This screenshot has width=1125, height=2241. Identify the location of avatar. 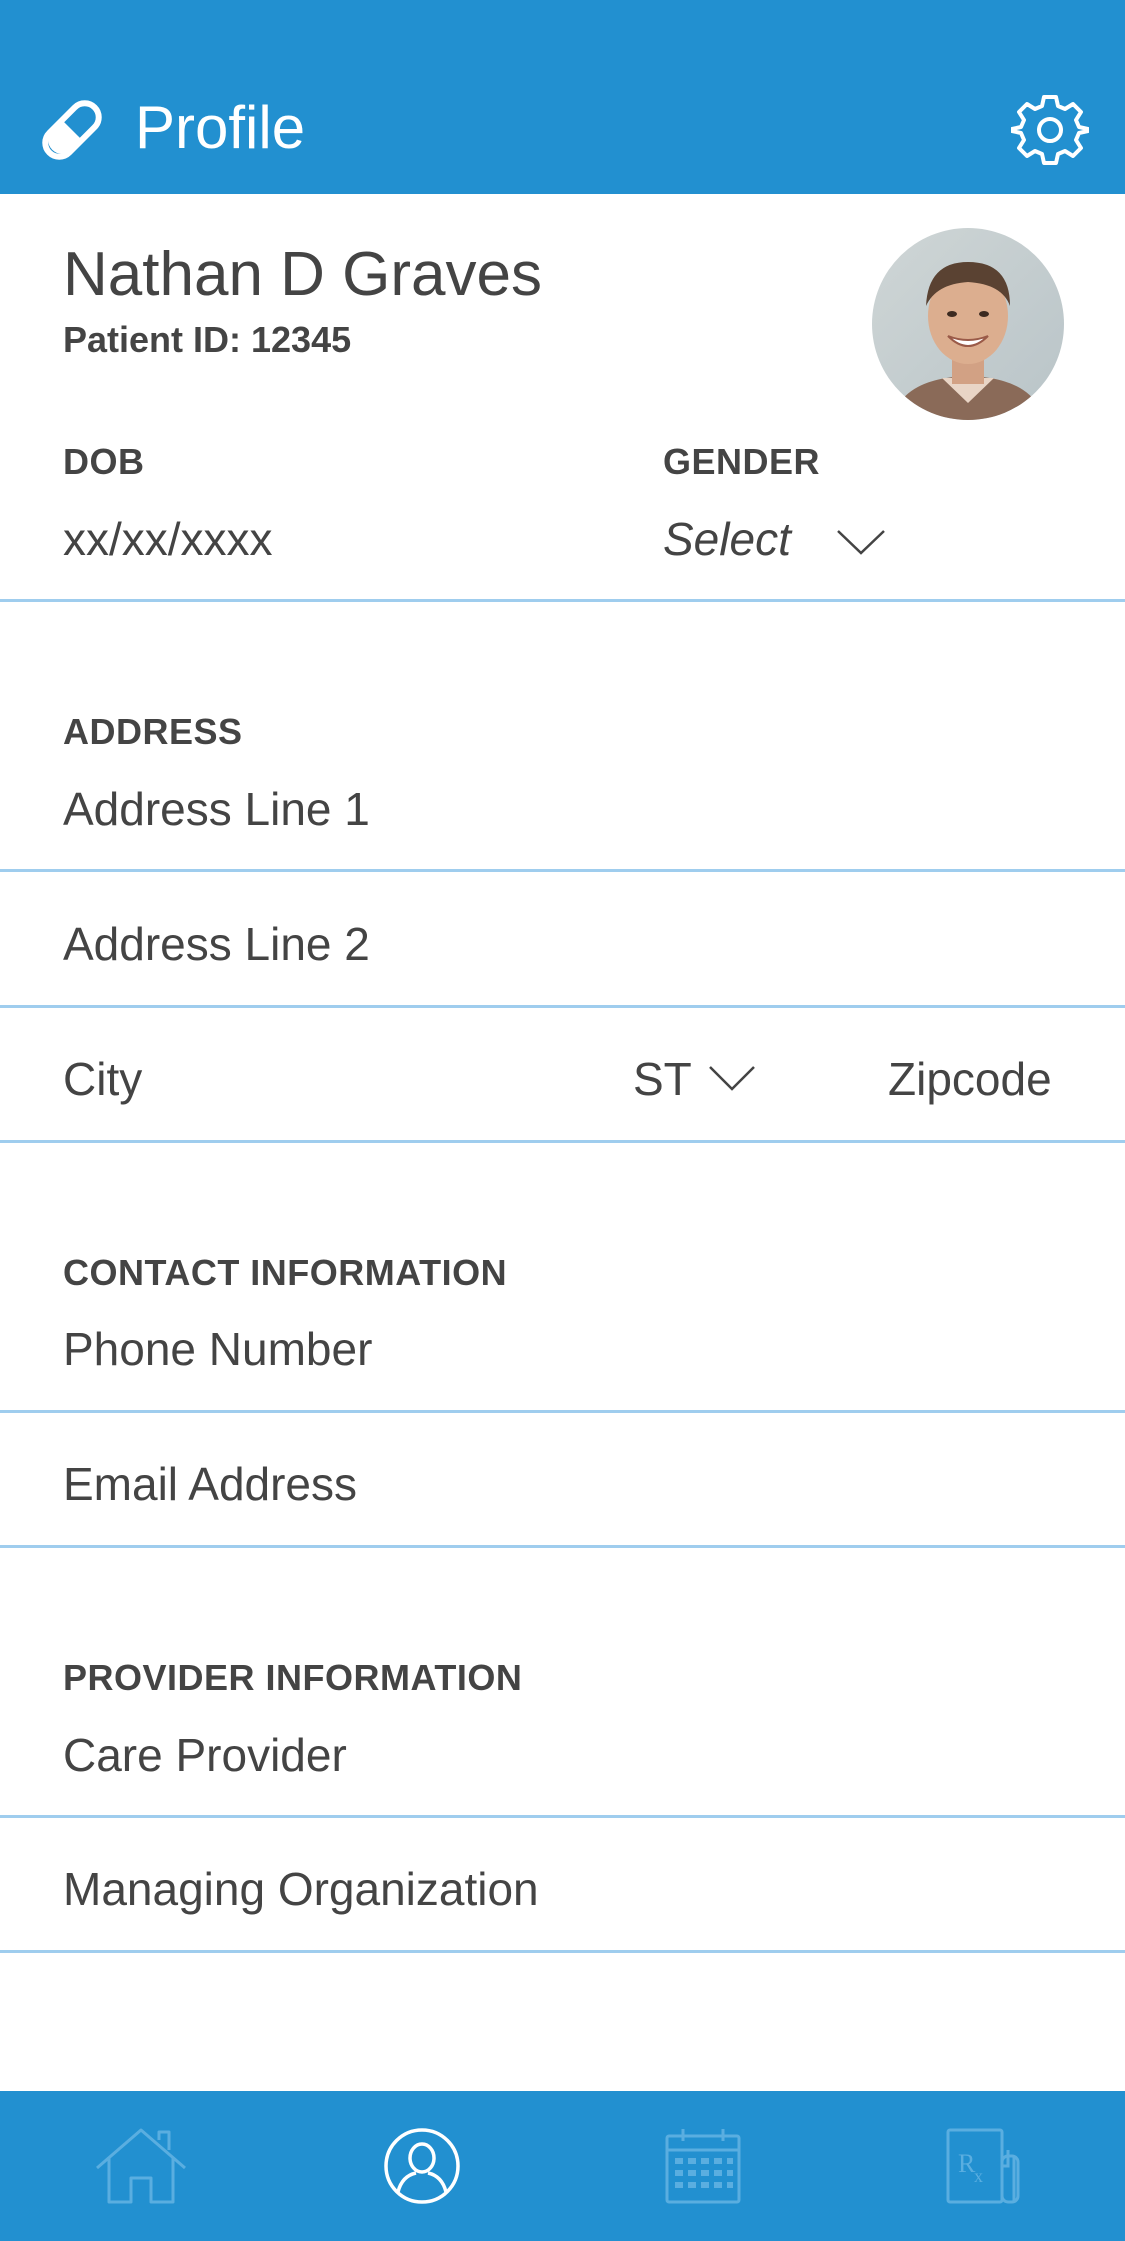
(968, 324).